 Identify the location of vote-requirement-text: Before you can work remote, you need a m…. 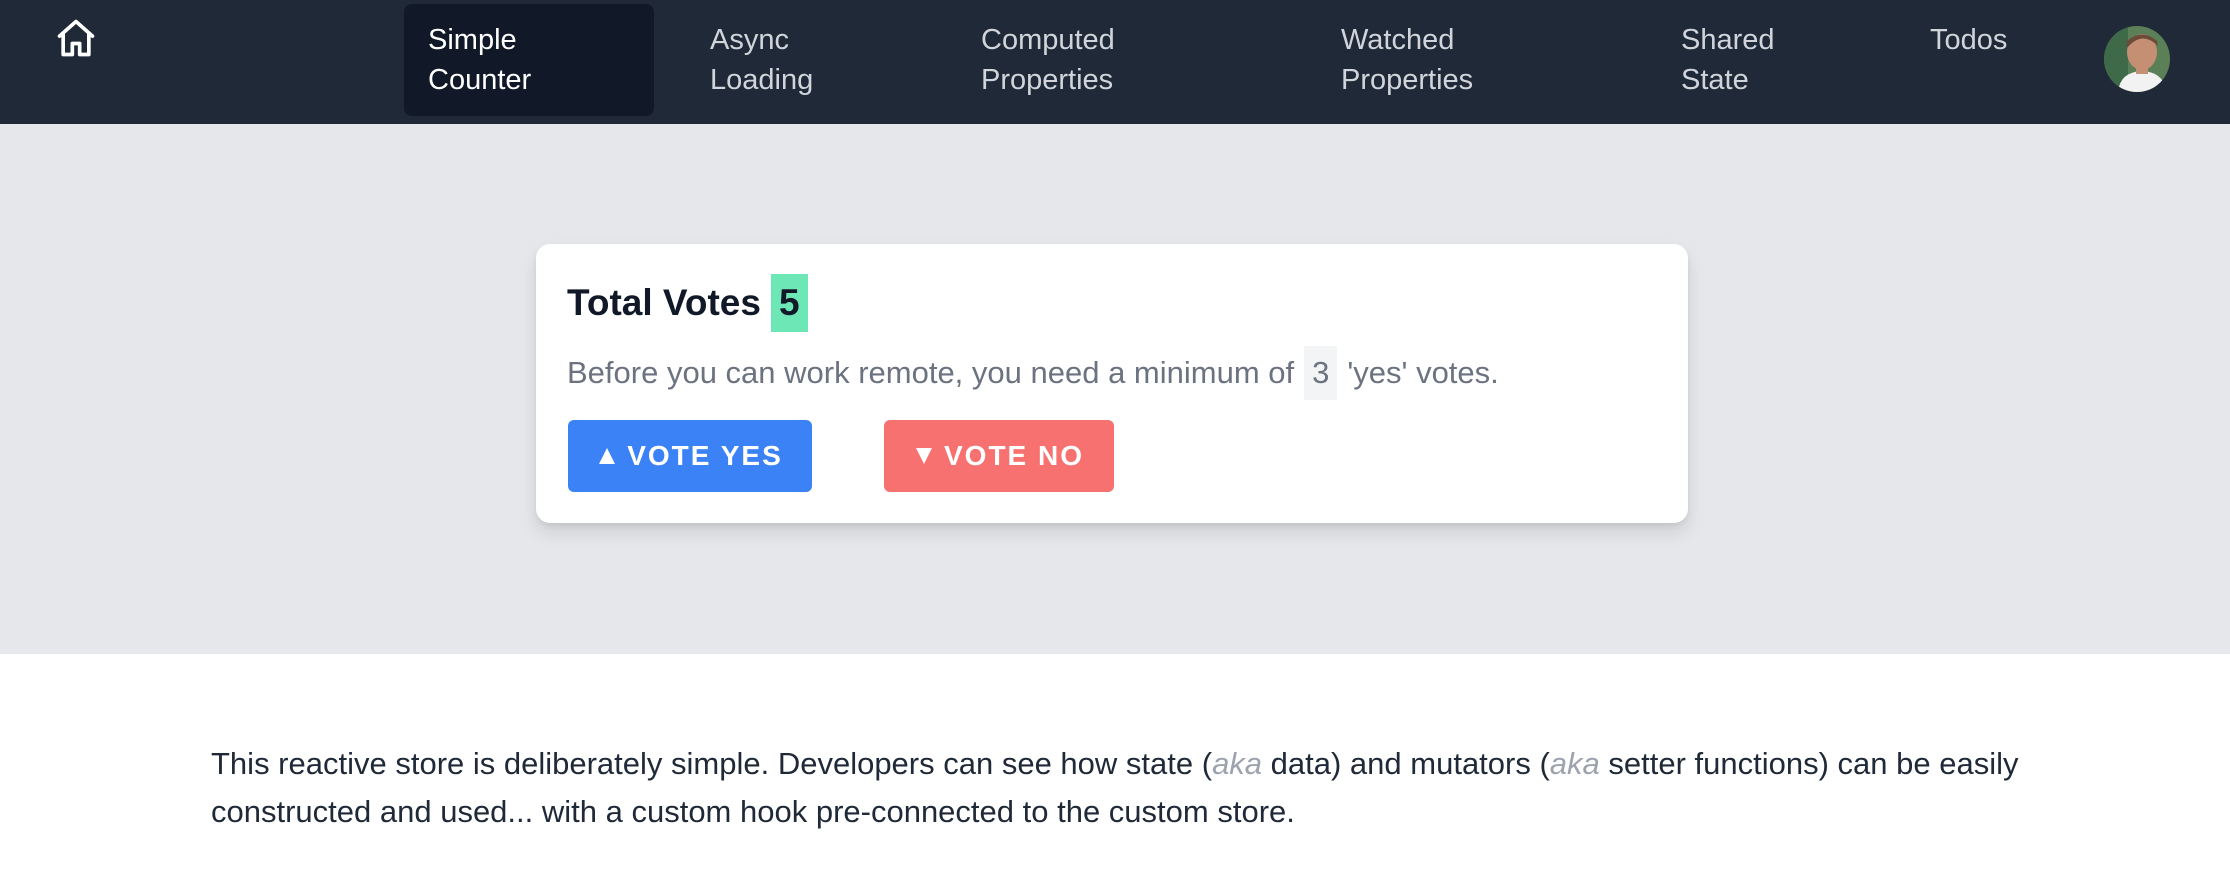
(1033, 373).